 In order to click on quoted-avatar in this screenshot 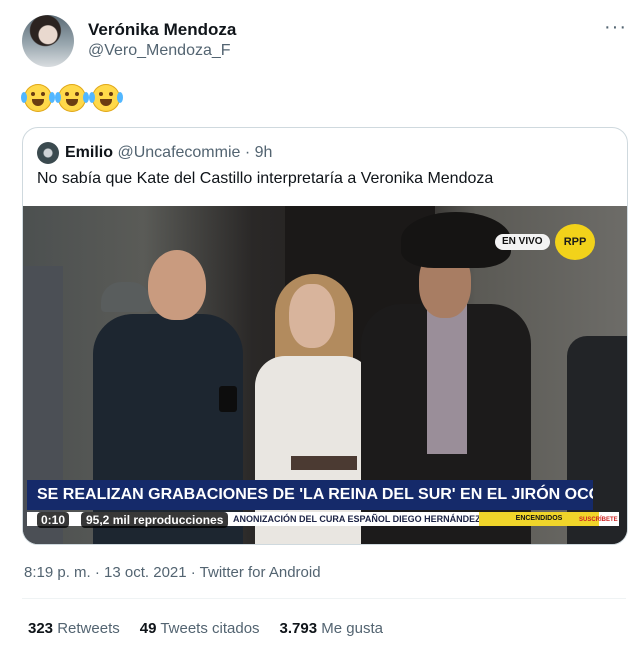, I will do `click(48, 153)`.